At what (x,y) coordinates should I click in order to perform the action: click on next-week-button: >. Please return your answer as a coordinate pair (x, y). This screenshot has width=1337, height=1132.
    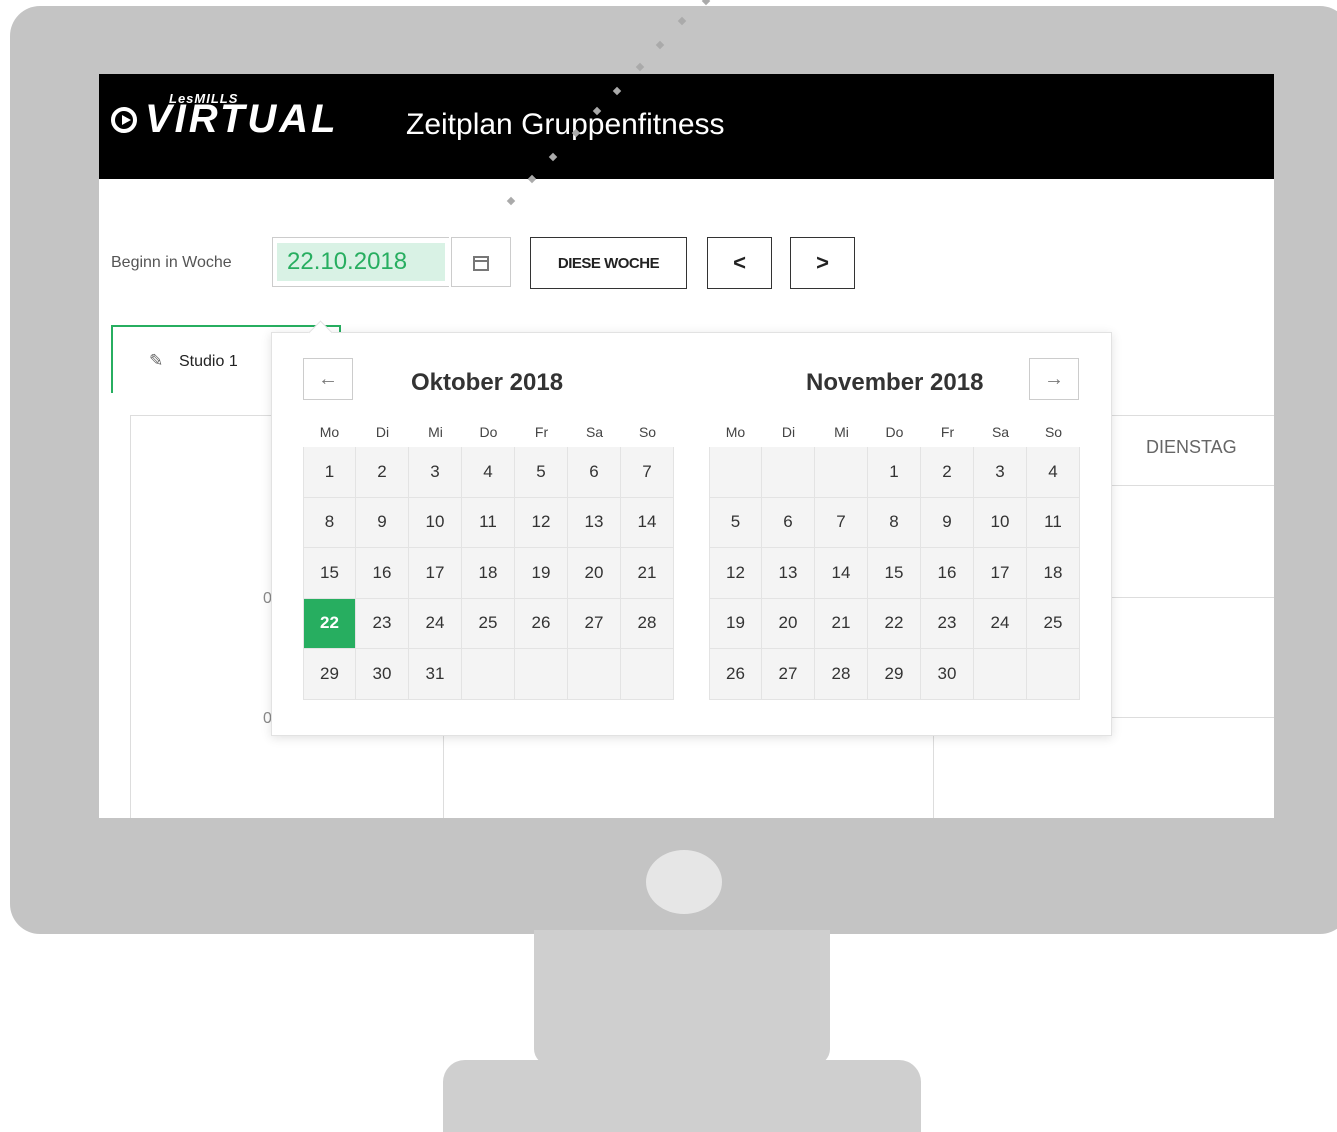
    Looking at the image, I should click on (822, 263).